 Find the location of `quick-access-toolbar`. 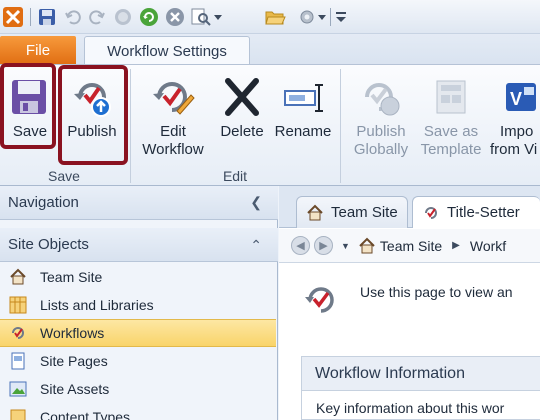

quick-access-toolbar is located at coordinates (270, 17).